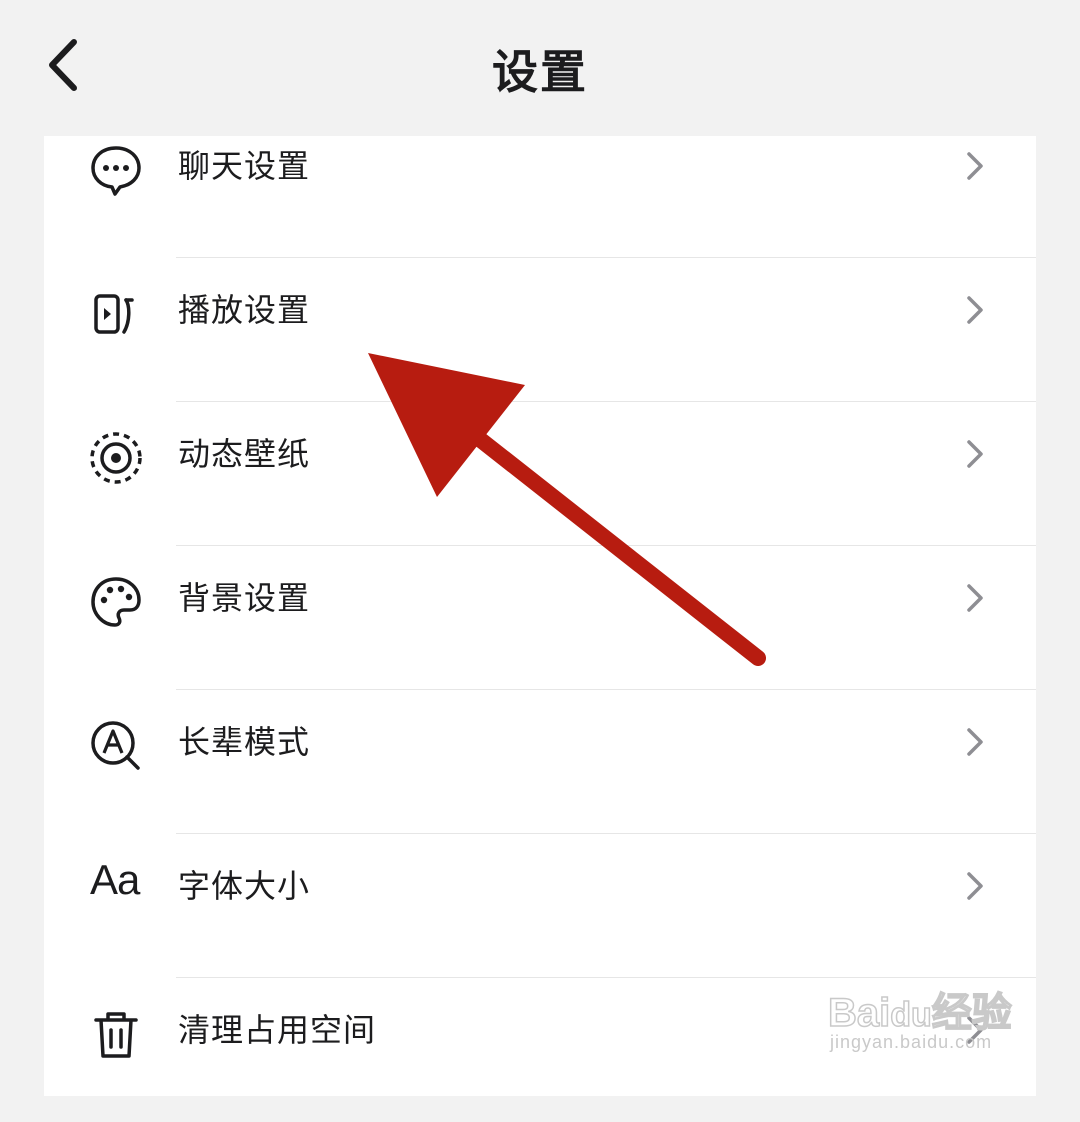 This screenshot has width=1080, height=1122. What do you see at coordinates (540, 72) in the screenshot?
I see `page-title: 设置` at bounding box center [540, 72].